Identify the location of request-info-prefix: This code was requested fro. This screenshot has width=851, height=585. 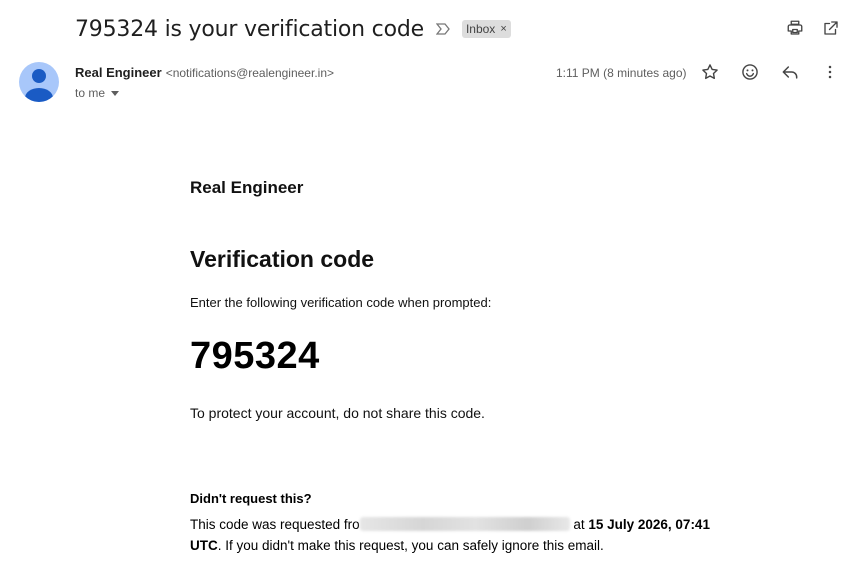
(275, 524).